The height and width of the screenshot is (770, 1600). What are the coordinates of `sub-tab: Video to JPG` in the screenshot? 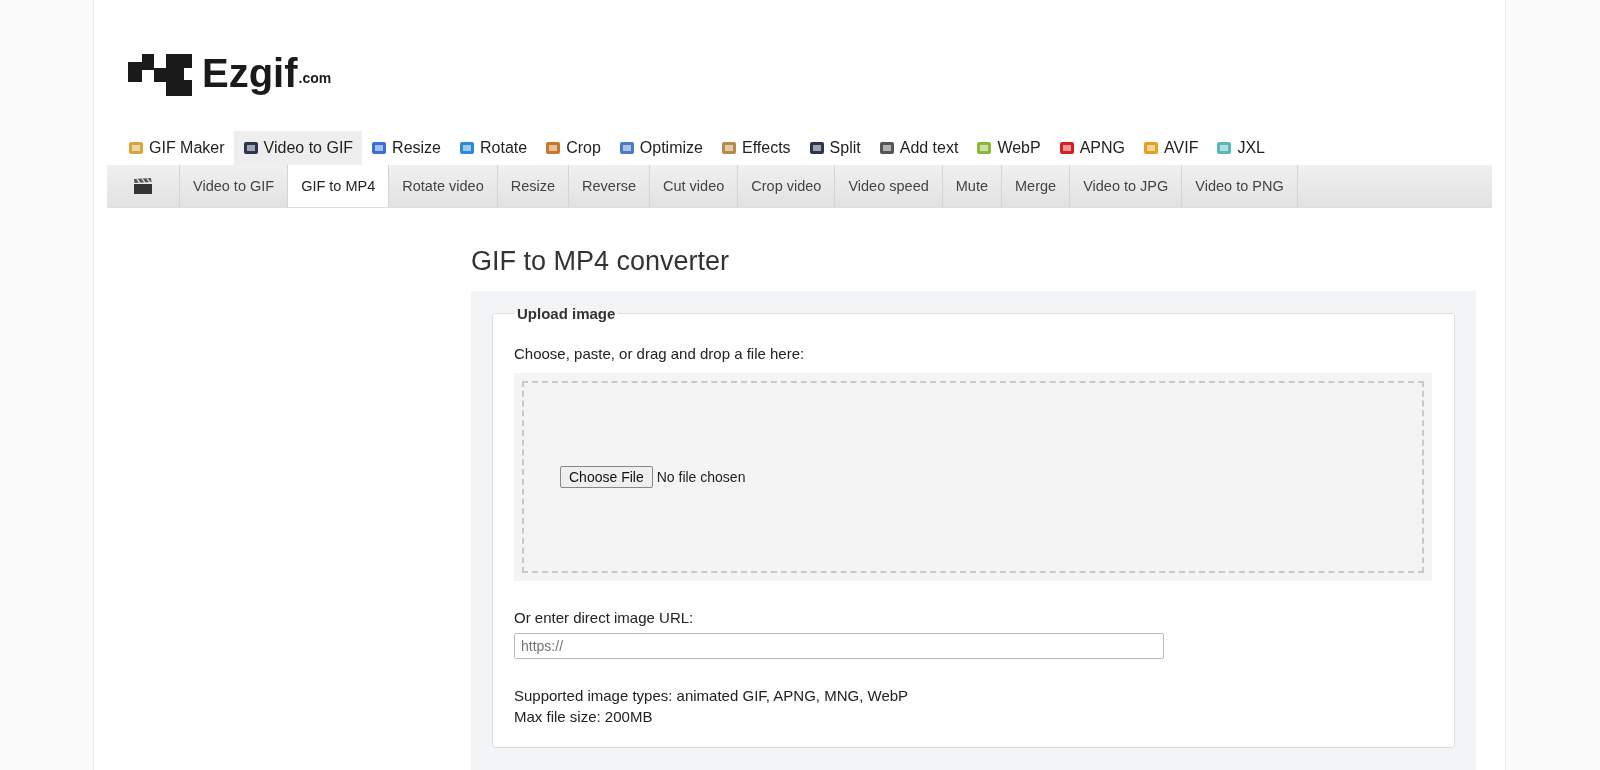 It's located at (1125, 186).